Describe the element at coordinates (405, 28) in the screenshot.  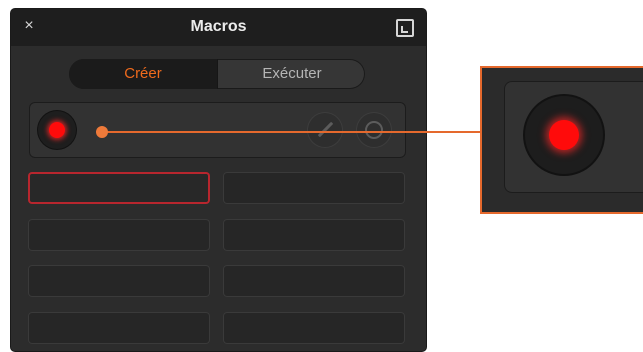
I see `window-mode-icon` at that location.